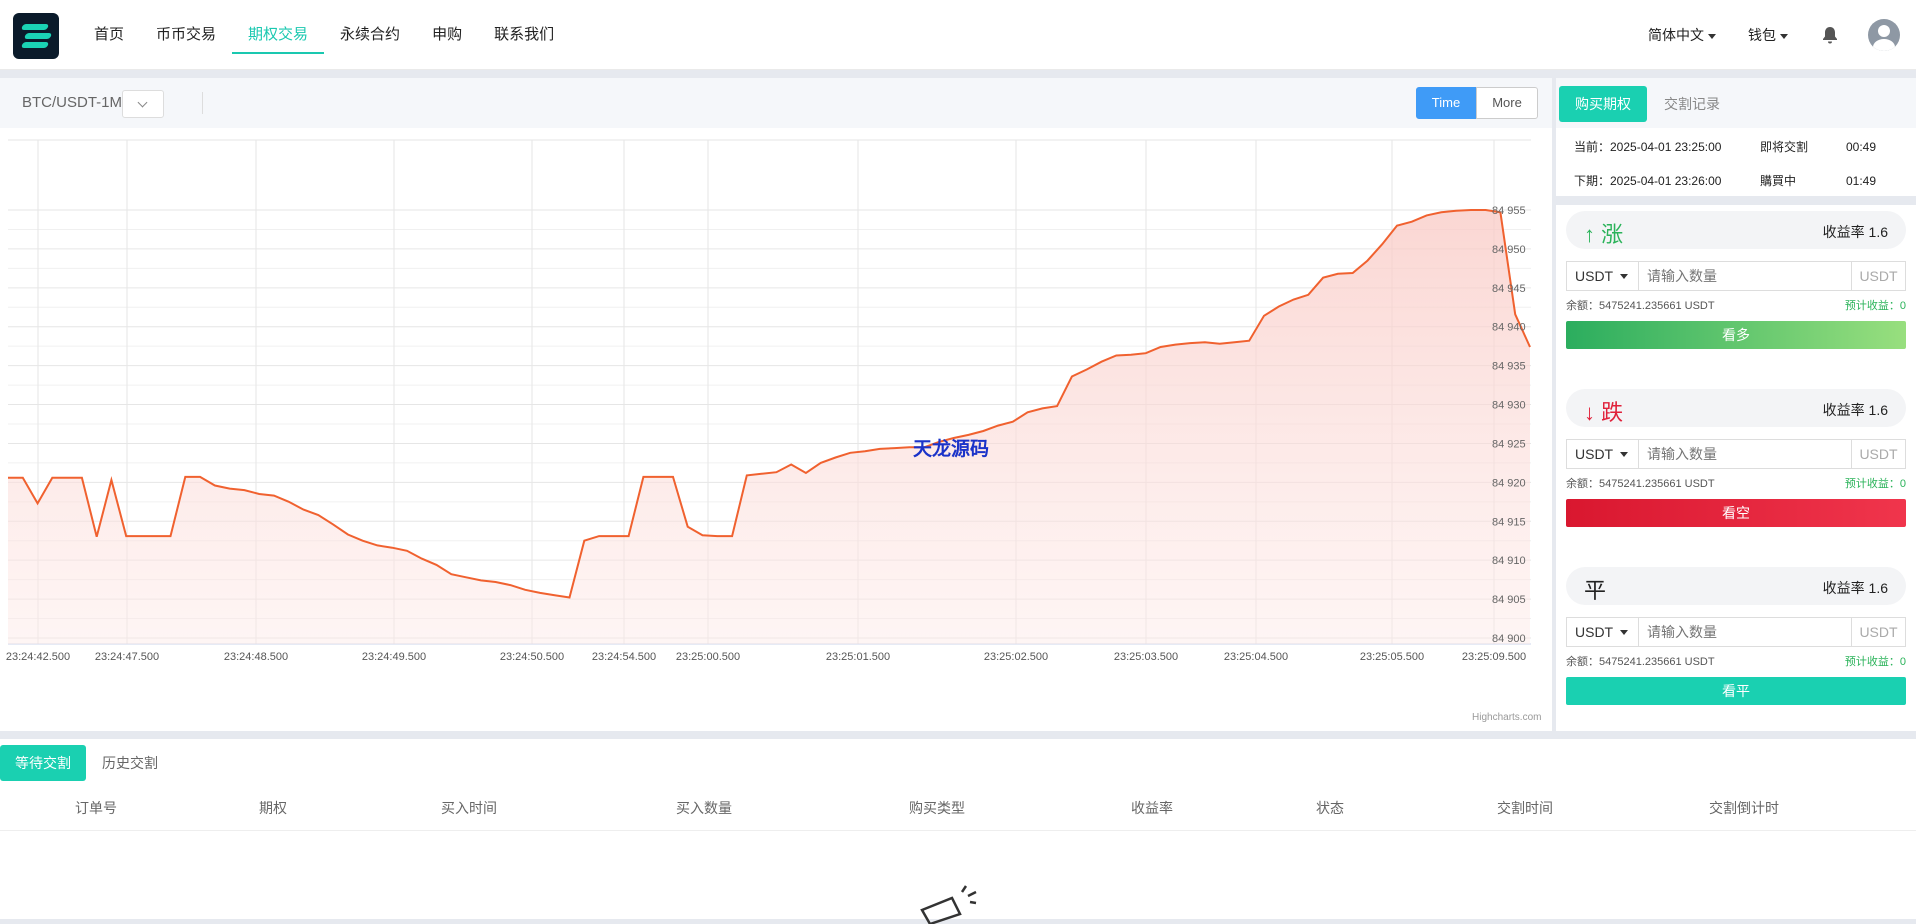  Describe the element at coordinates (1784, 147) in the screenshot. I see `current-period-state: 即将交割` at that location.